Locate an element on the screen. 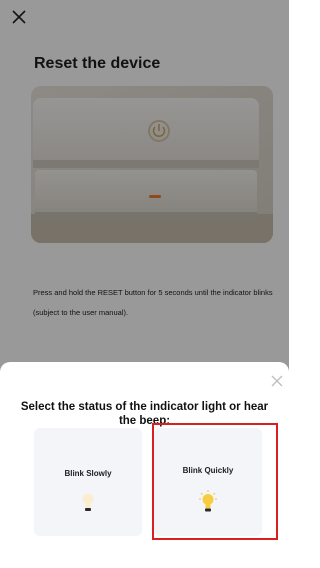 The width and height of the screenshot is (320, 568). bulb-dim-icon is located at coordinates (88, 503).